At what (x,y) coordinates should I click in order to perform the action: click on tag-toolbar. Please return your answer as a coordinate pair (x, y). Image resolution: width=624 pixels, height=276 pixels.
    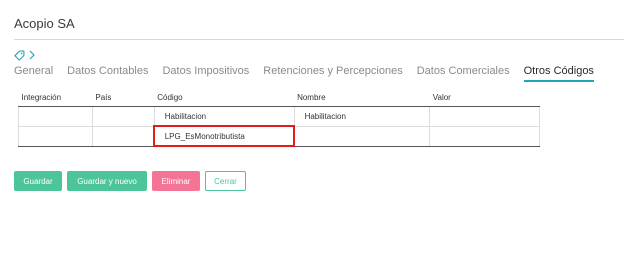
    Looking at the image, I should click on (24, 55).